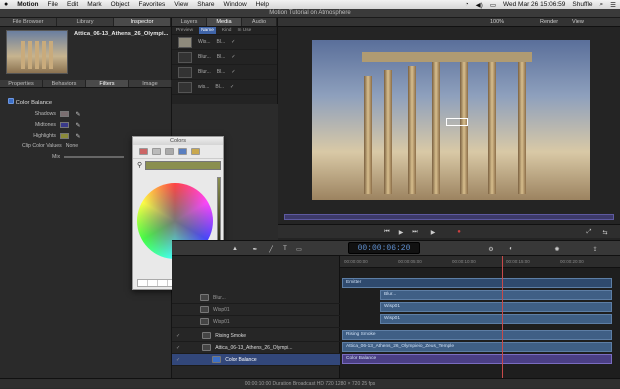 This screenshot has height=389, width=620. I want to click on tab-filters: Filters, so click(107, 83).